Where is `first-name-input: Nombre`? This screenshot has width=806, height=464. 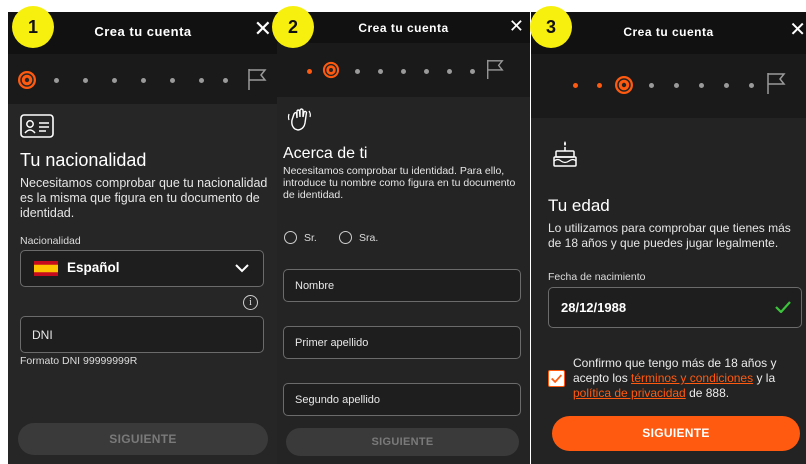 first-name-input: Nombre is located at coordinates (402, 285).